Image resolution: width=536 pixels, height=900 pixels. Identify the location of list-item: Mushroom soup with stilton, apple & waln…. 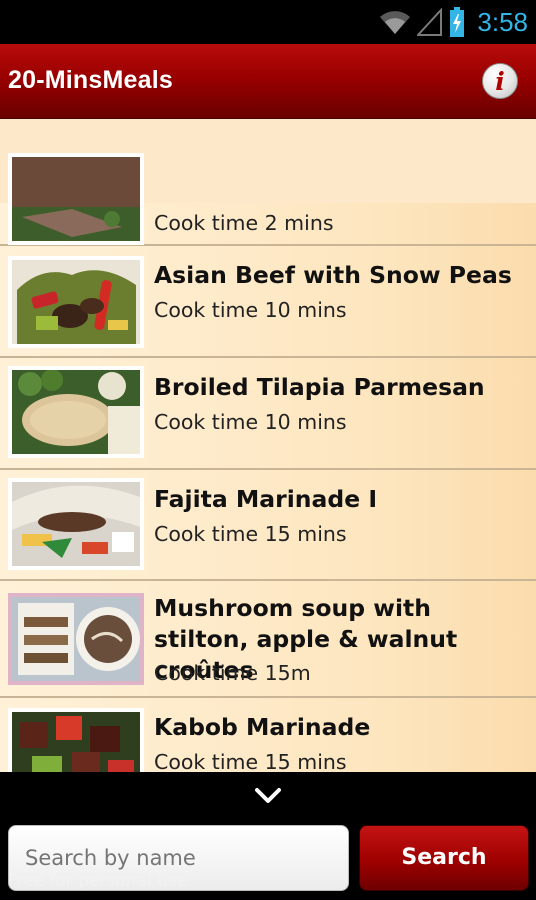
(268, 639).